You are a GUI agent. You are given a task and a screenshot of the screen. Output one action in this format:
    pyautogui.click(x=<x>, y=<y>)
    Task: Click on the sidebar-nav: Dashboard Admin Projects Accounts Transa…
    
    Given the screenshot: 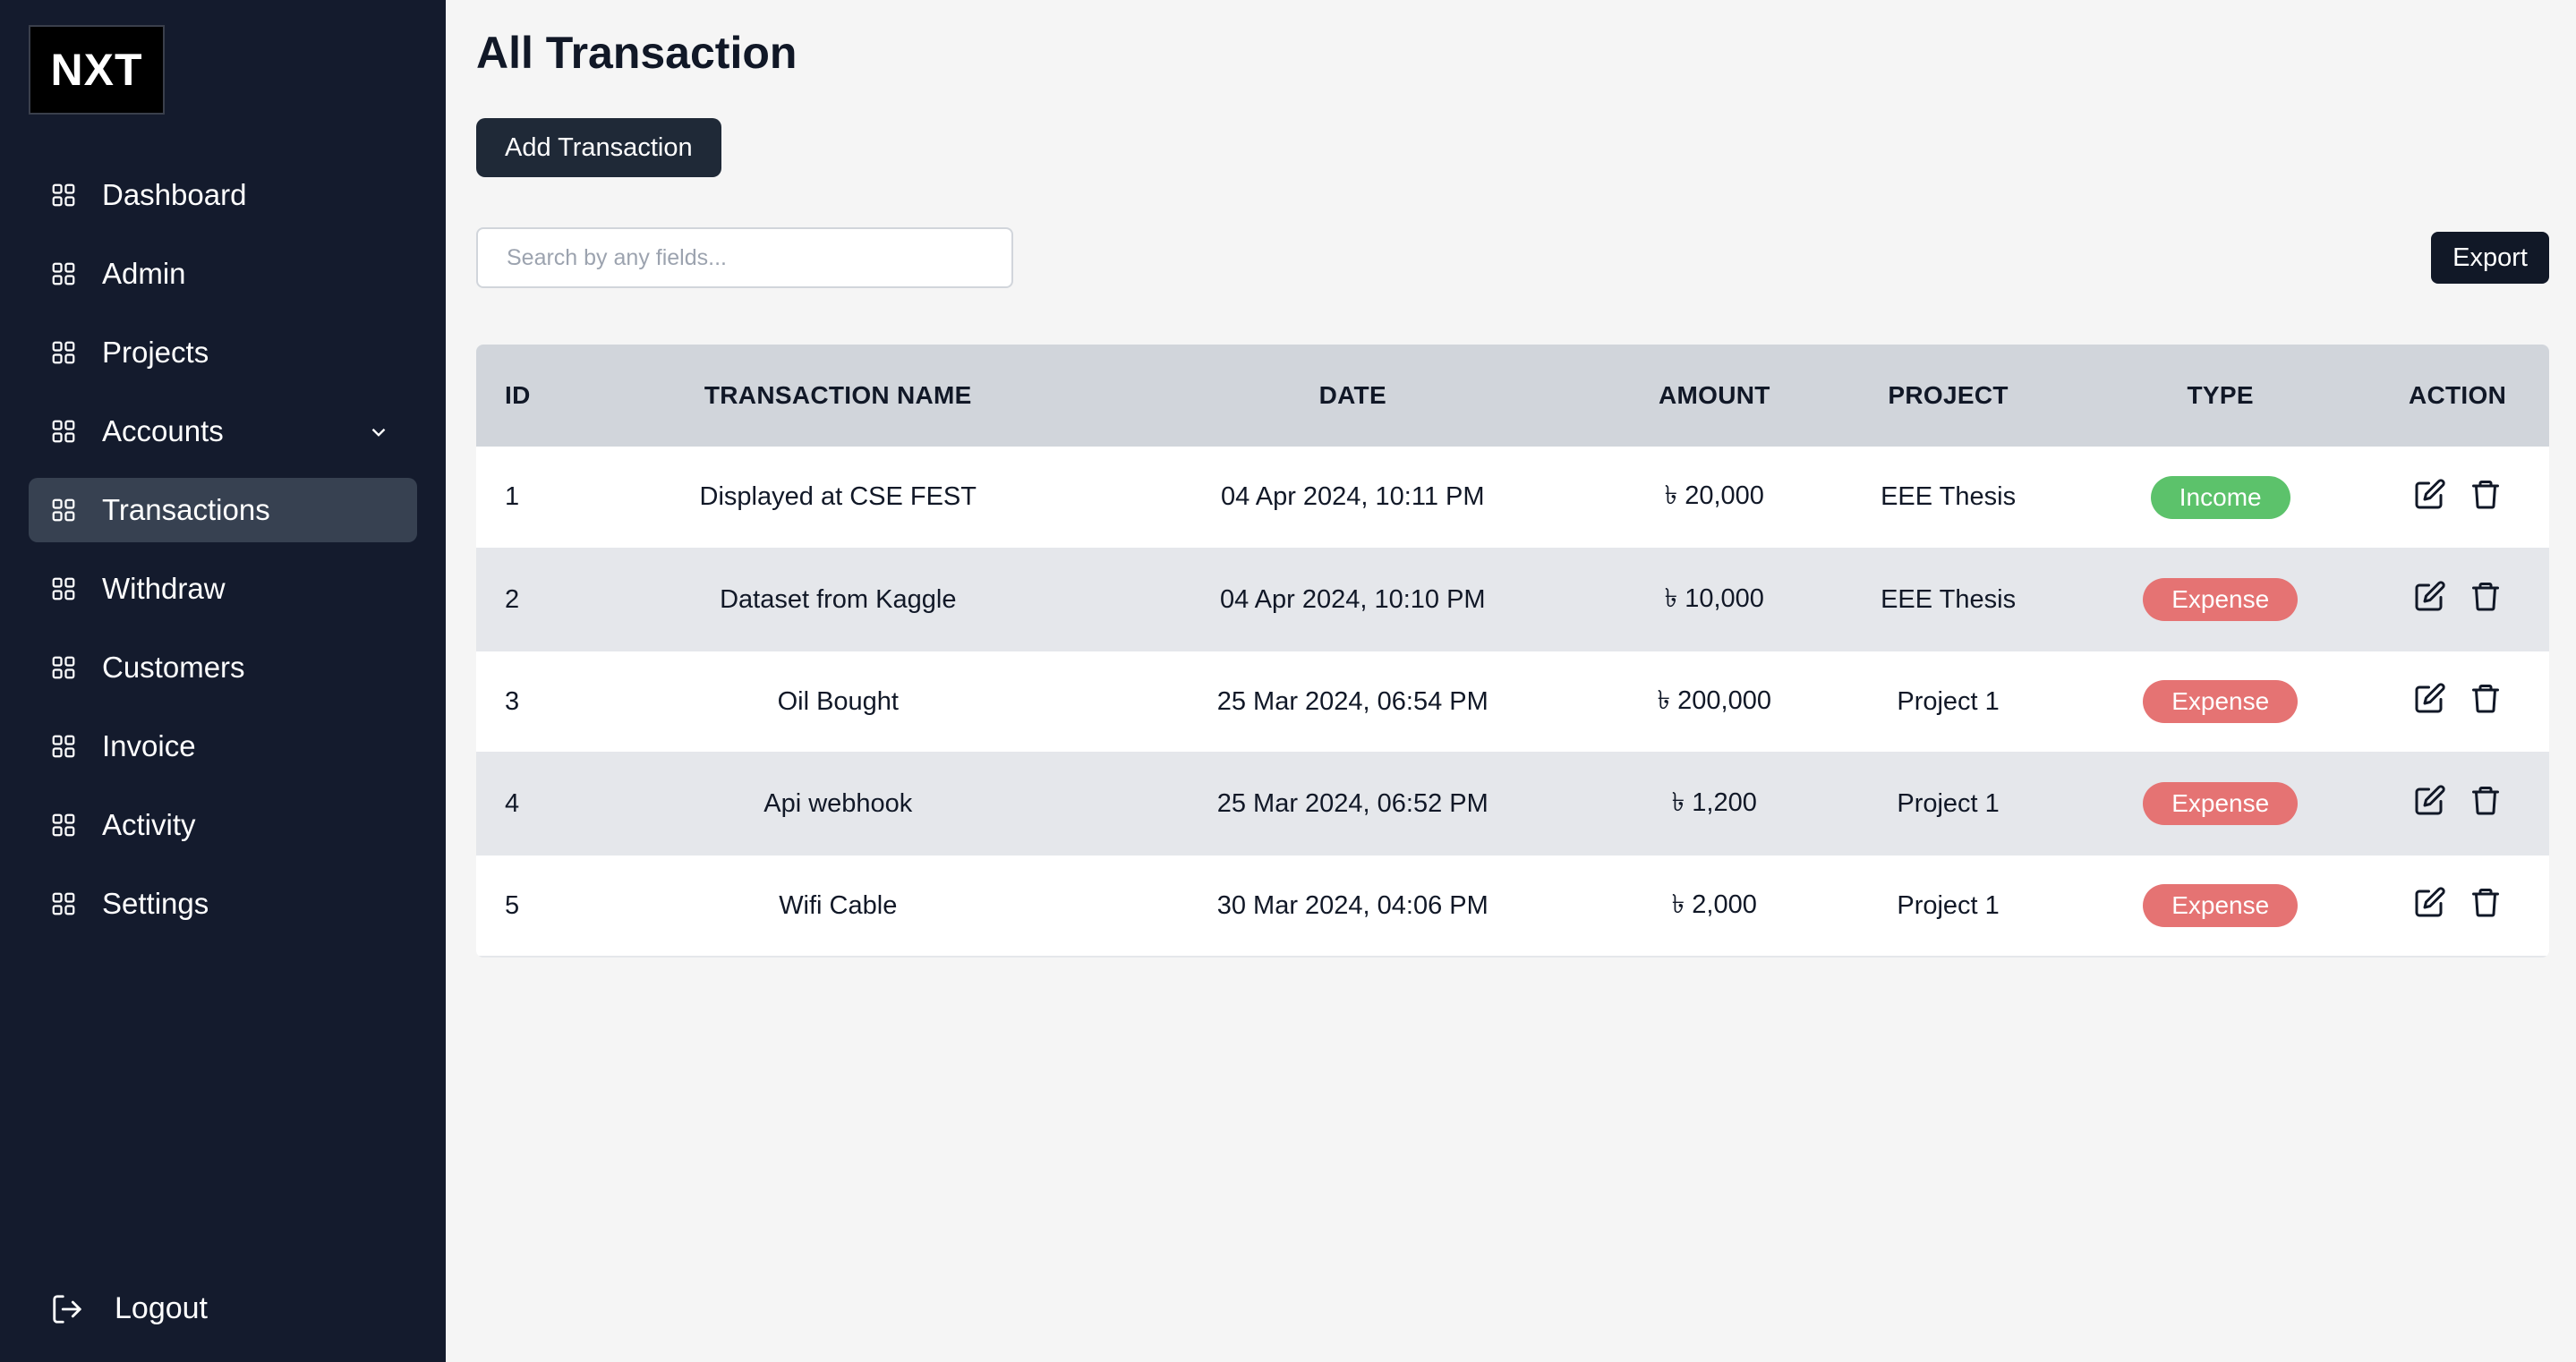 What is the action you would take?
    pyautogui.click(x=223, y=557)
    